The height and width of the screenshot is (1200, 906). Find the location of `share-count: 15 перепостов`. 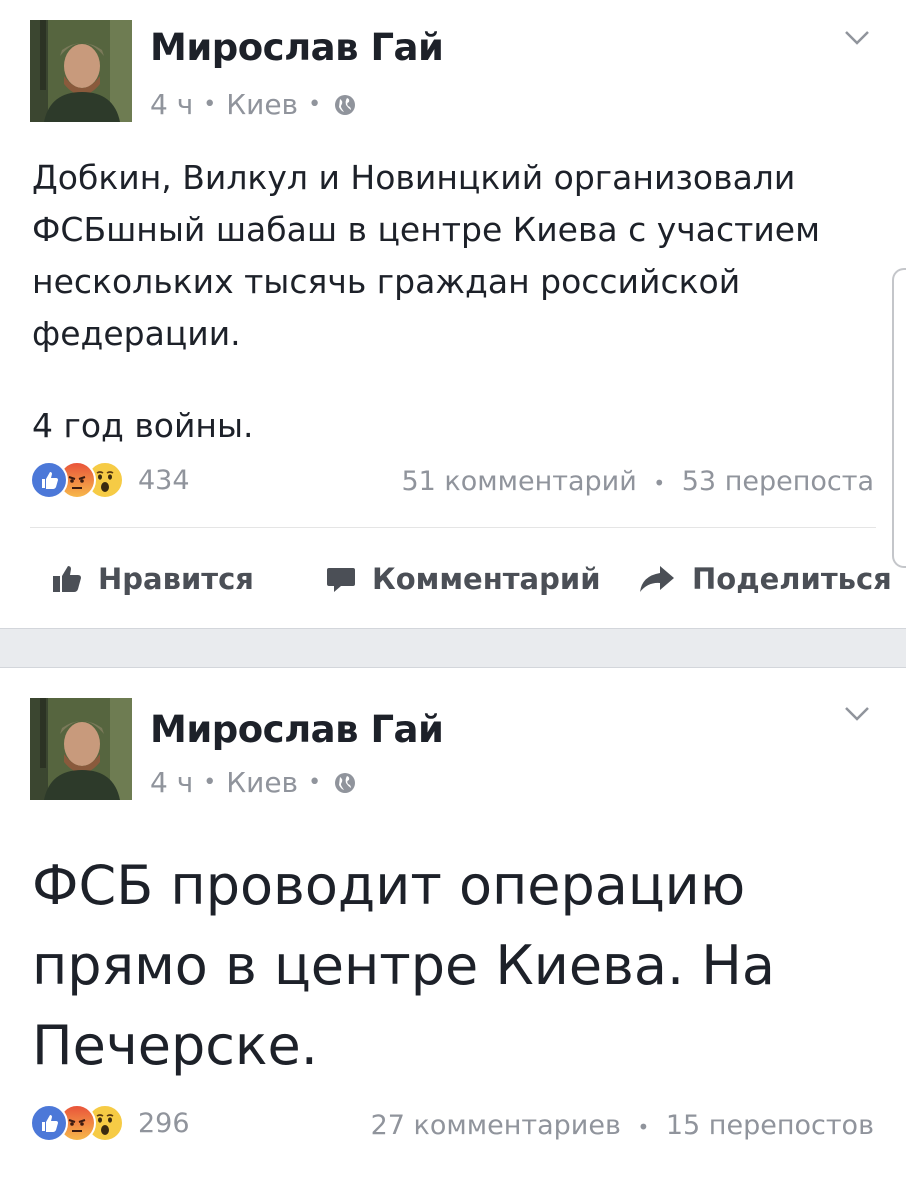

share-count: 15 перепостов is located at coordinates (770, 1125).